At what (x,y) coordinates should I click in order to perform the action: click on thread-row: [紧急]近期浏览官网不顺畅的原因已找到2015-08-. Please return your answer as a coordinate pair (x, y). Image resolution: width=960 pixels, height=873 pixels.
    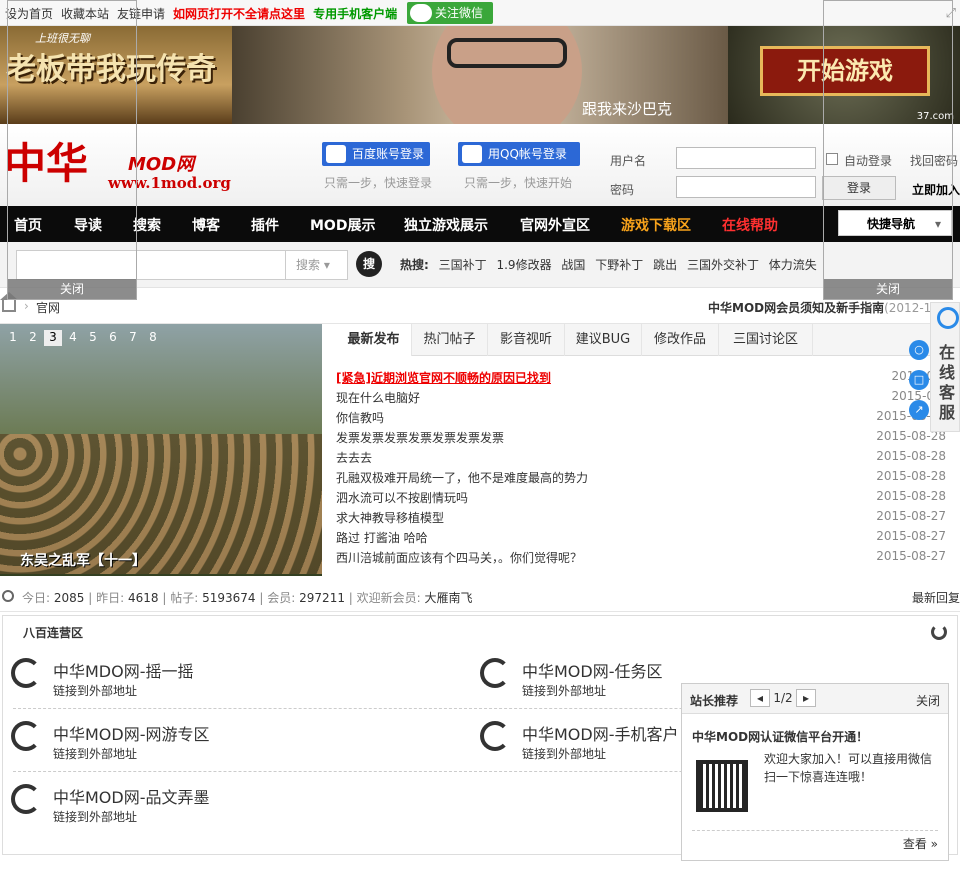
    Looking at the image, I should click on (641, 376).